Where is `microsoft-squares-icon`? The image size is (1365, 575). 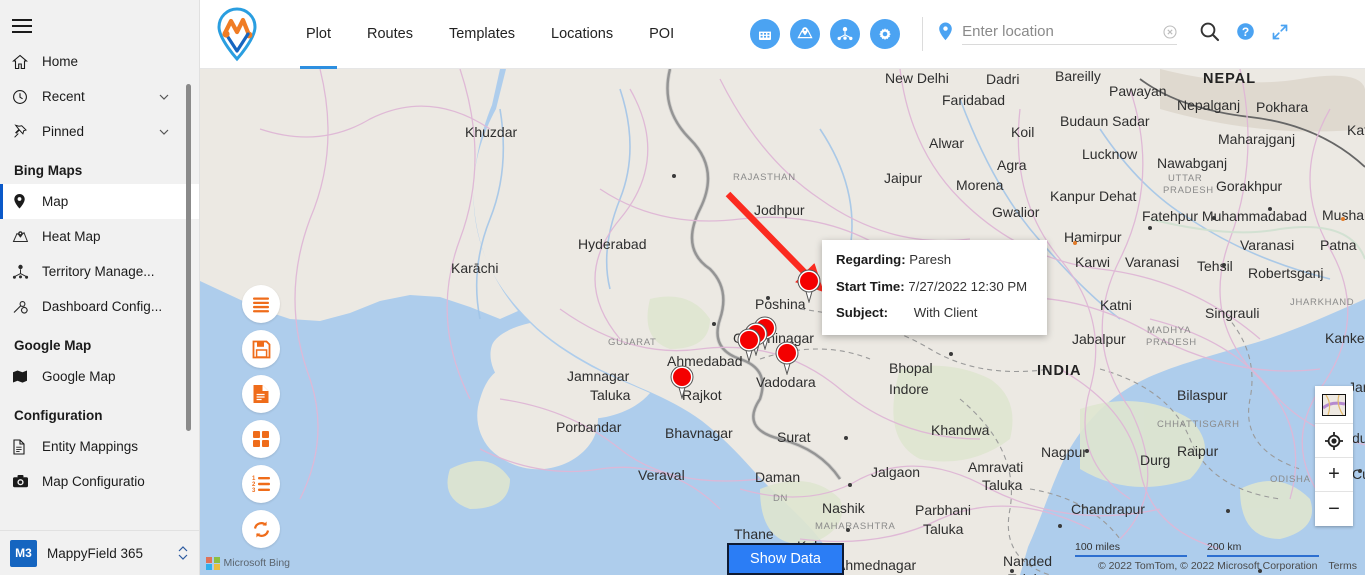 microsoft-squares-icon is located at coordinates (213, 563).